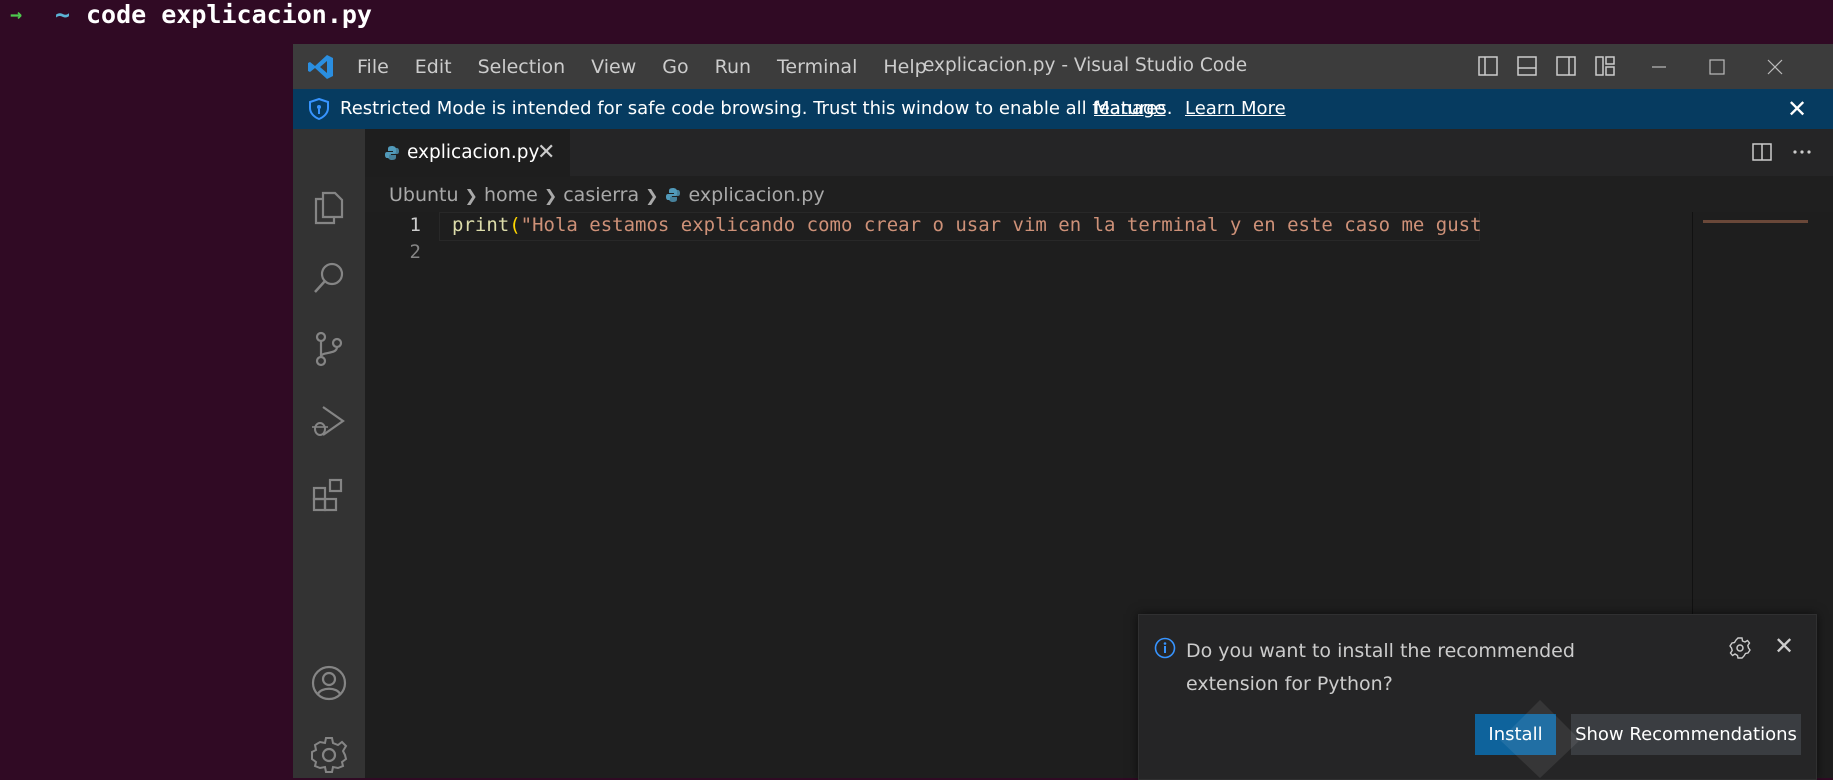 The width and height of the screenshot is (1833, 780). I want to click on menu-help: Help, so click(904, 67).